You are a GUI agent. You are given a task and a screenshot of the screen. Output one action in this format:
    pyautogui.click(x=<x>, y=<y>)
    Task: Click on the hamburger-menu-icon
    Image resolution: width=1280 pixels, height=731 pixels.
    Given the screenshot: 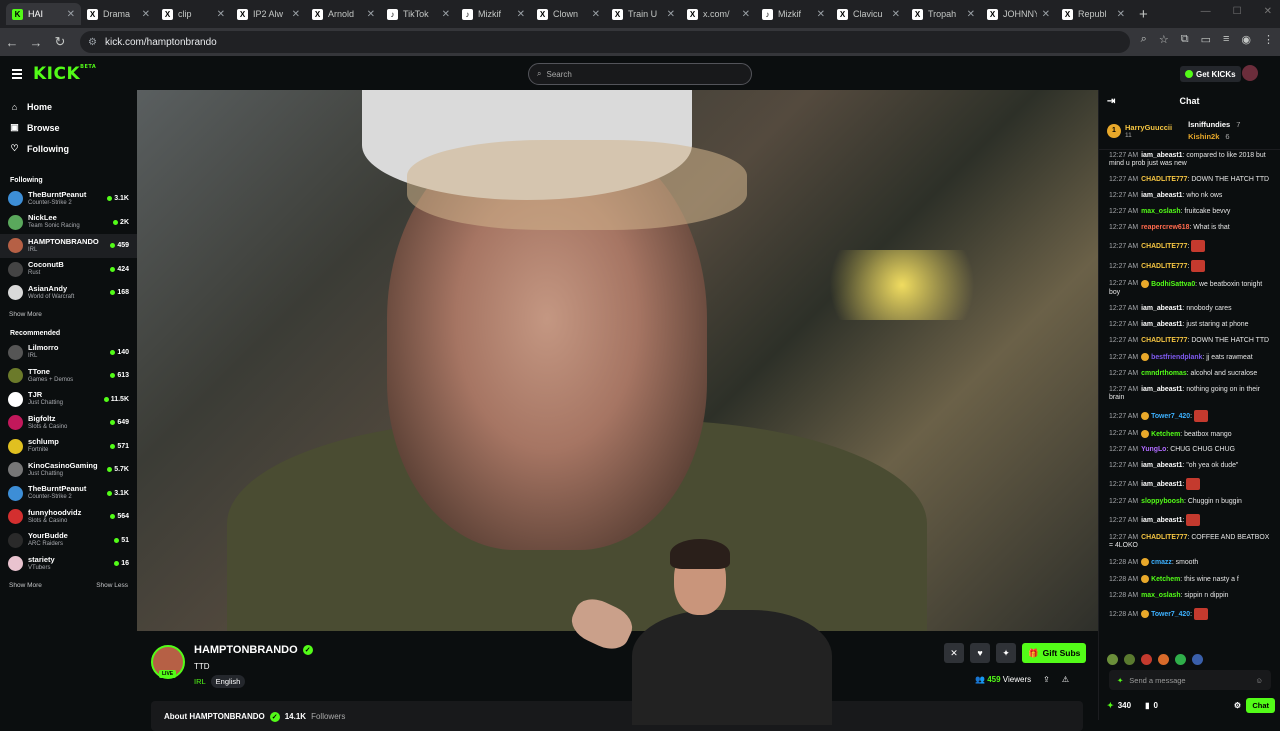 What is the action you would take?
    pyautogui.click(x=17, y=75)
    